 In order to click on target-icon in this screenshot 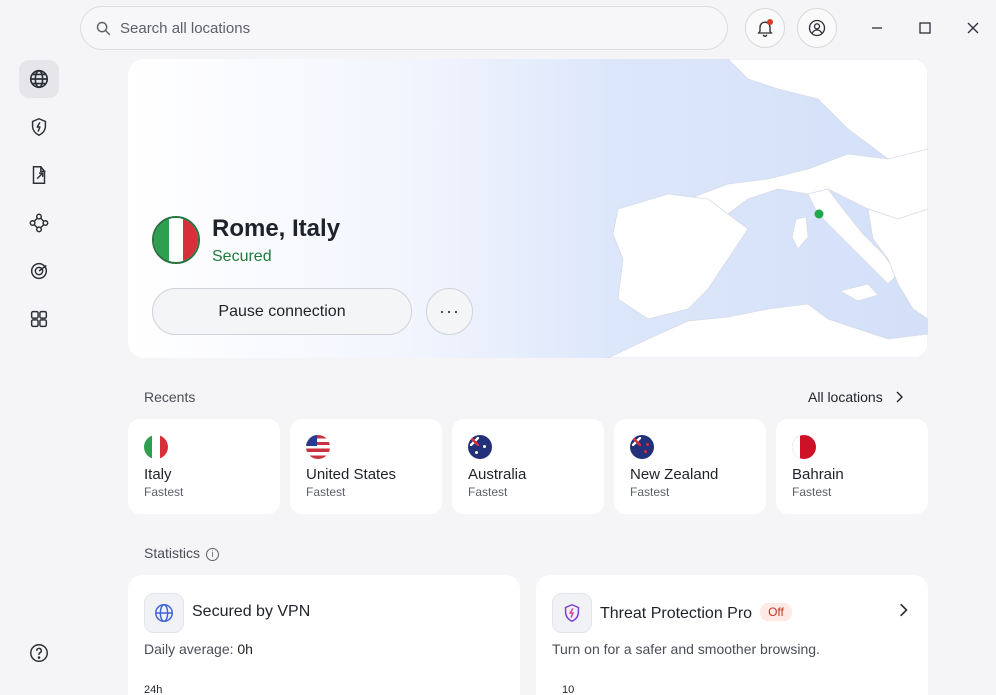, I will do `click(39, 271)`.